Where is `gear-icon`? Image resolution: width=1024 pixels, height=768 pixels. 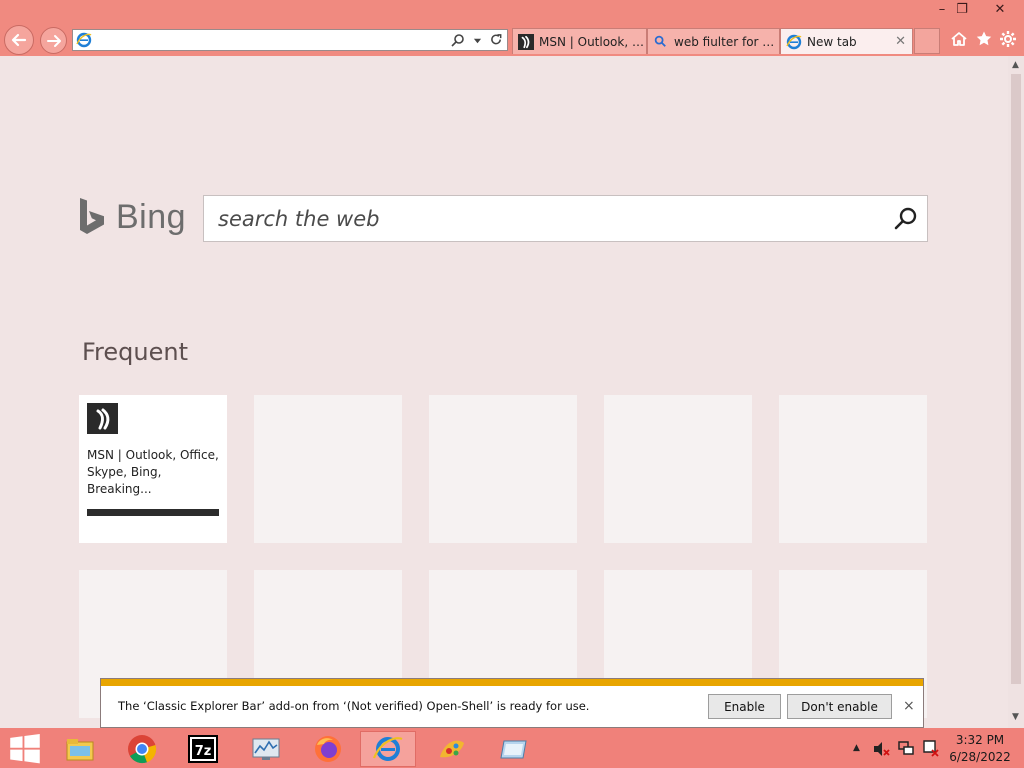
gear-icon is located at coordinates (1008, 39).